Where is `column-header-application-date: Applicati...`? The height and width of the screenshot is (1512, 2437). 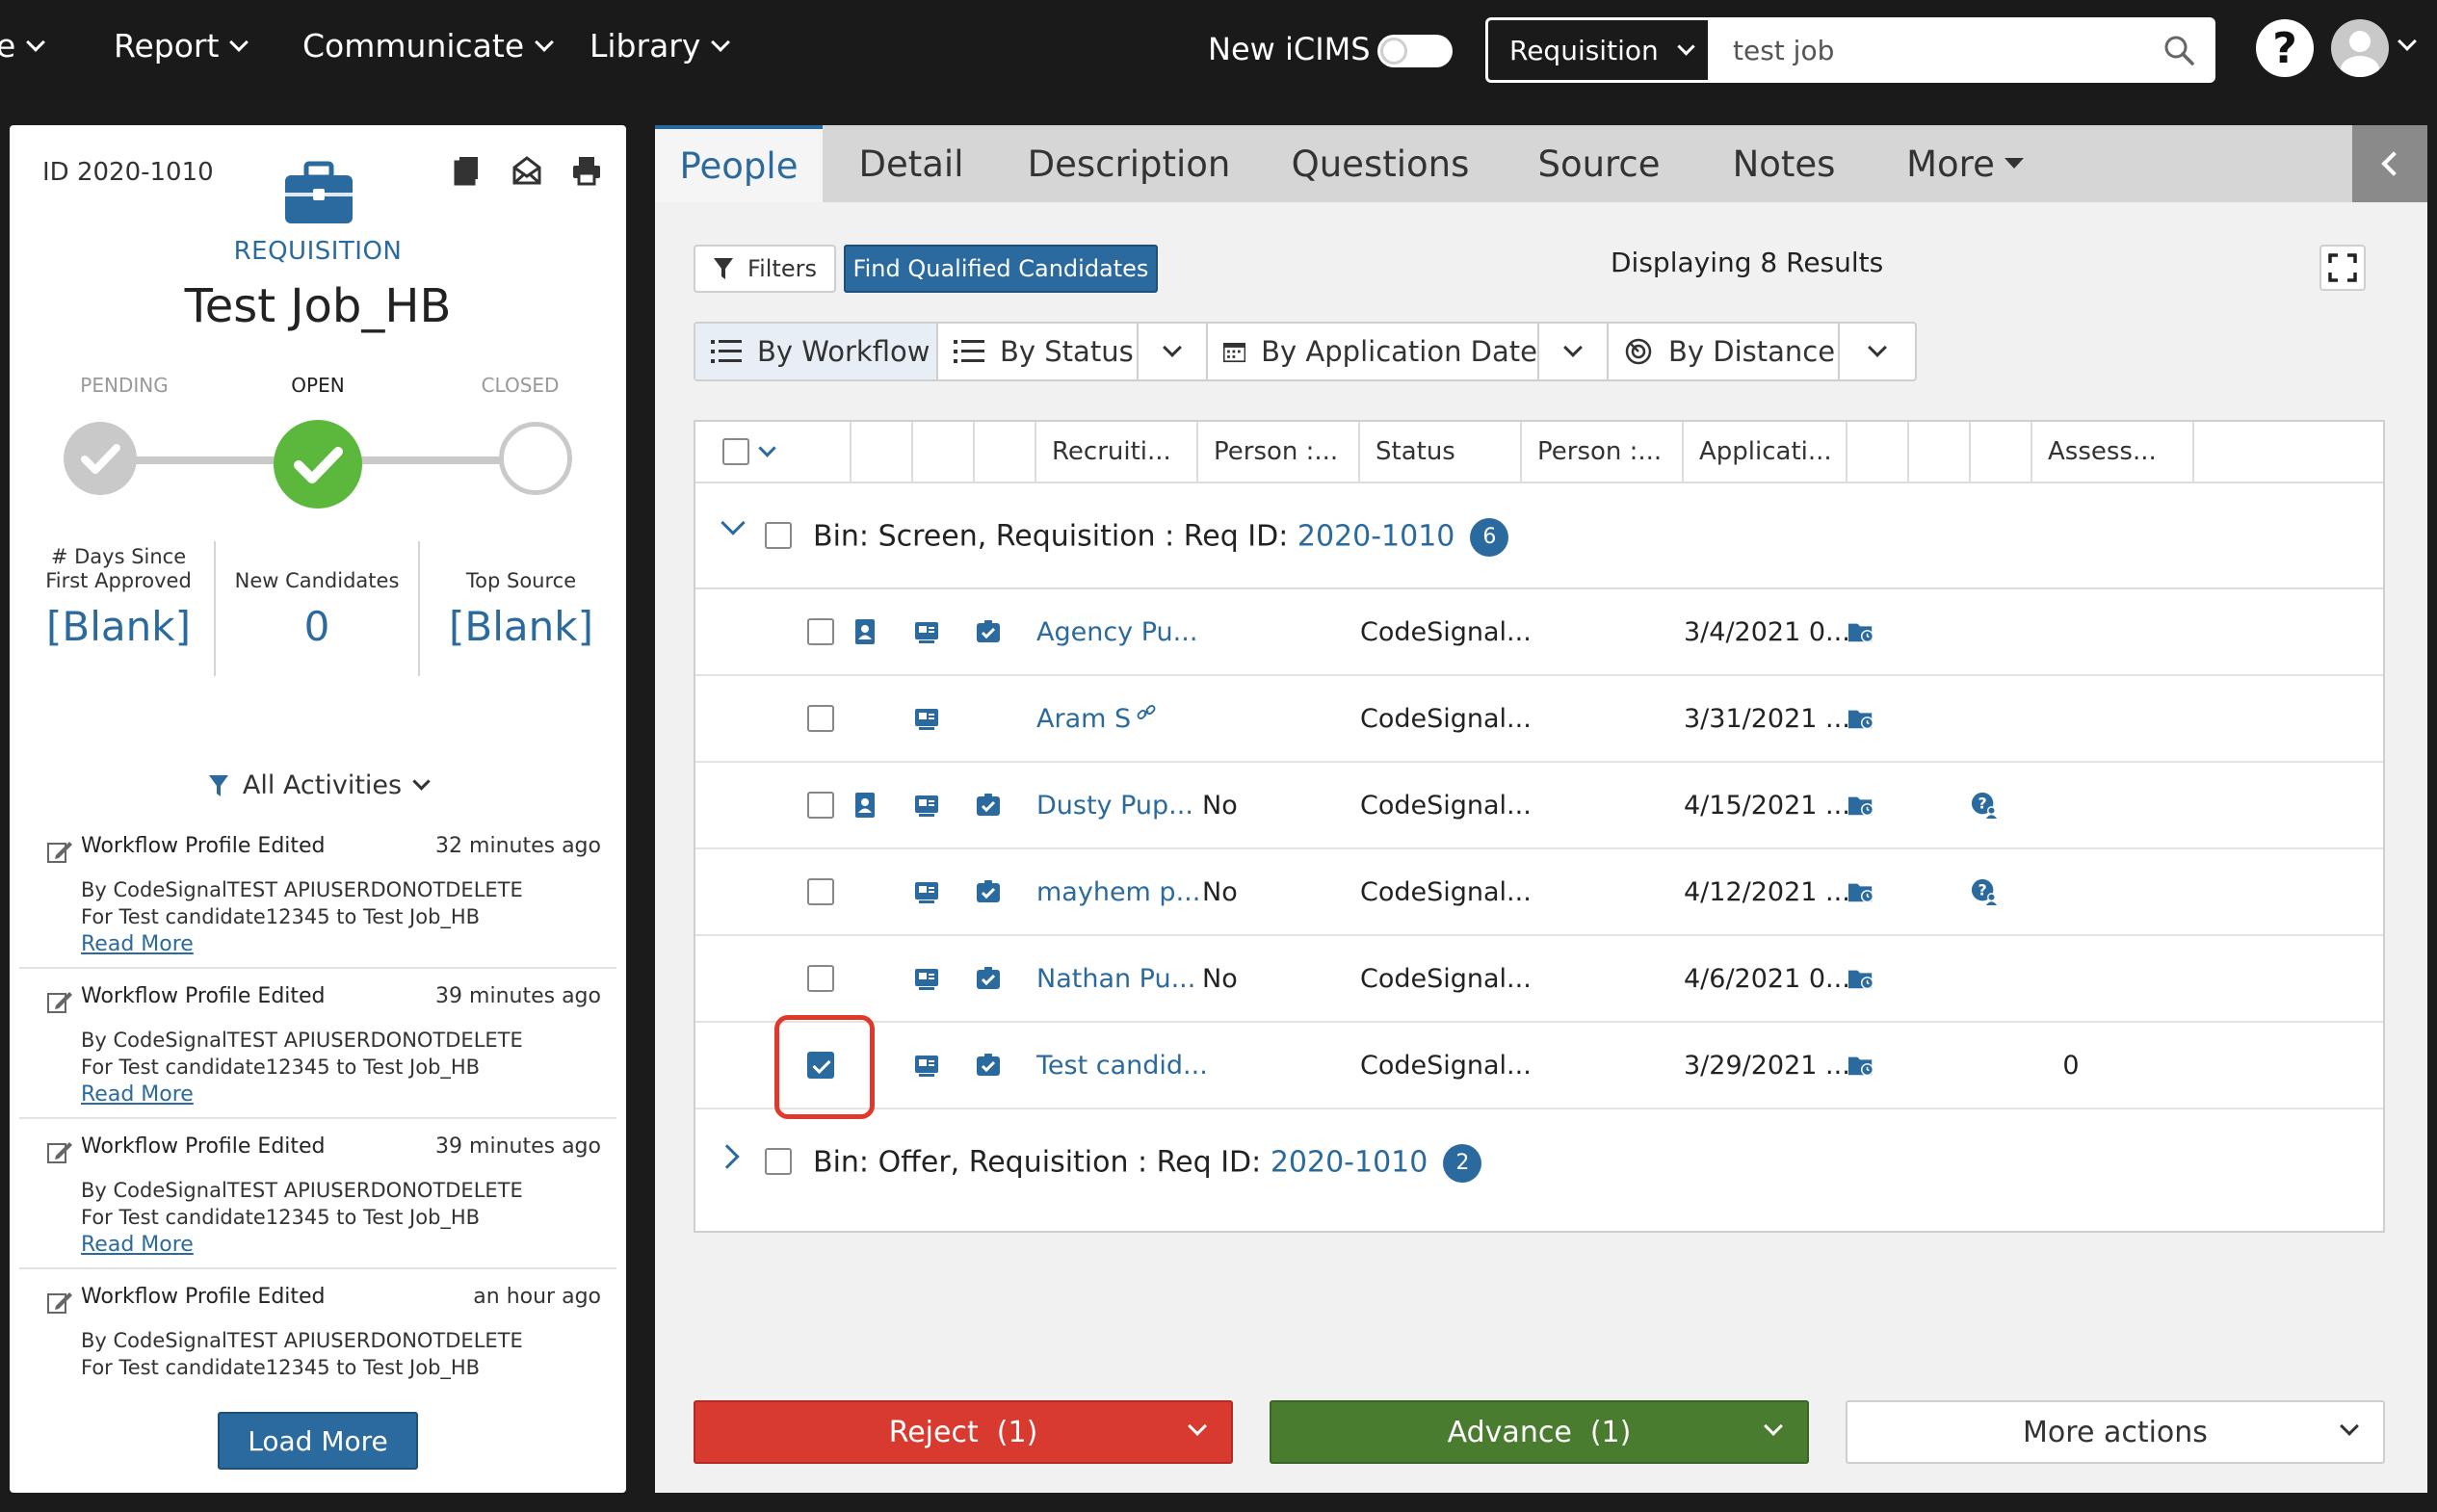
column-header-application-date: Applicati... is located at coordinates (1765, 452).